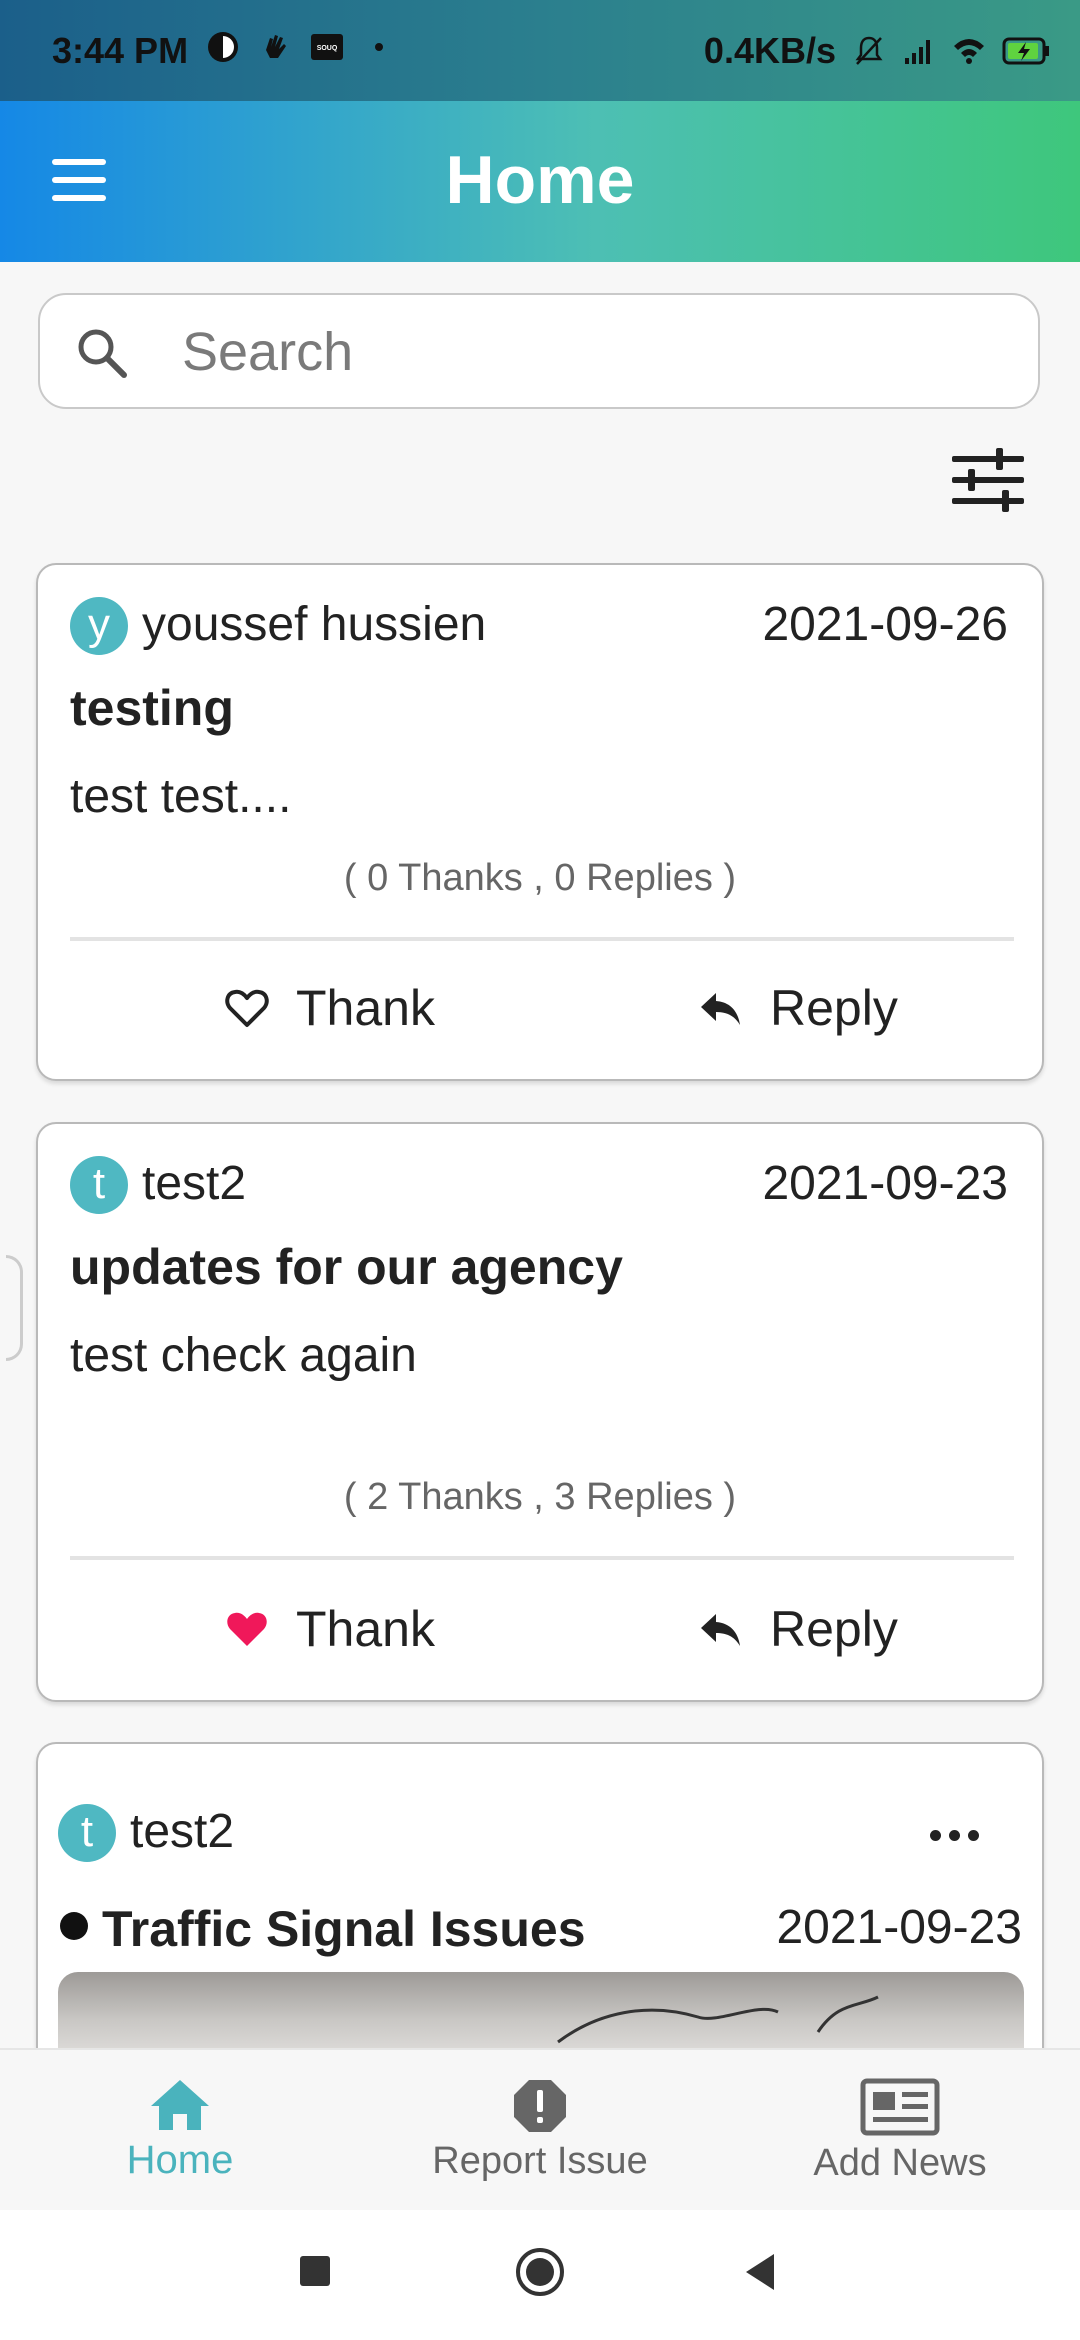  What do you see at coordinates (885, 624) in the screenshot?
I see `post-date: 2021-09-26` at bounding box center [885, 624].